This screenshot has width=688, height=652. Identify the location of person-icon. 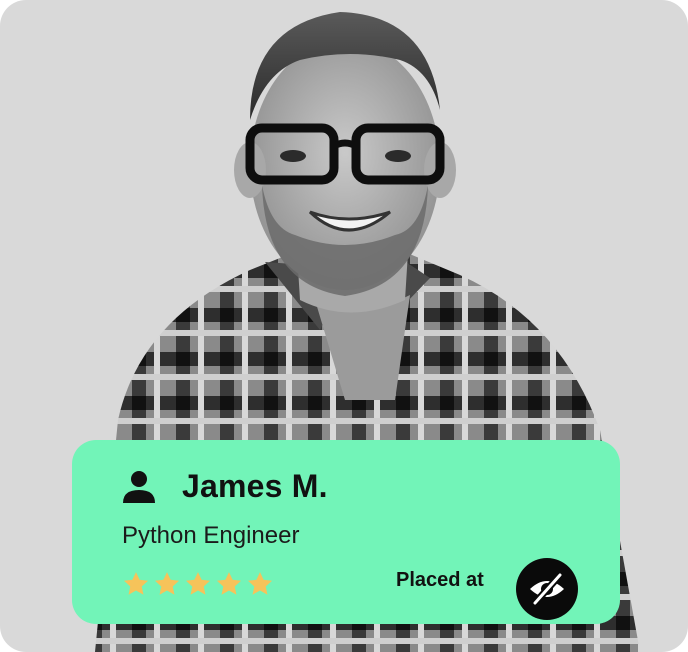
(139, 486).